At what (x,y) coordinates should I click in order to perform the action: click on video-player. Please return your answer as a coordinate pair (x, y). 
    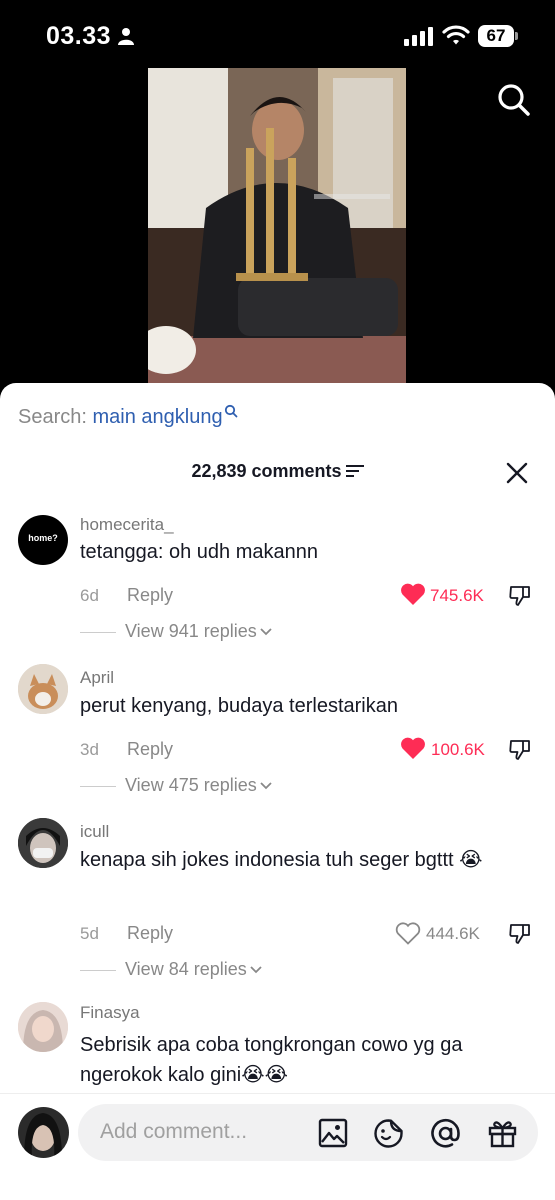
    Looking at the image, I should click on (277, 228).